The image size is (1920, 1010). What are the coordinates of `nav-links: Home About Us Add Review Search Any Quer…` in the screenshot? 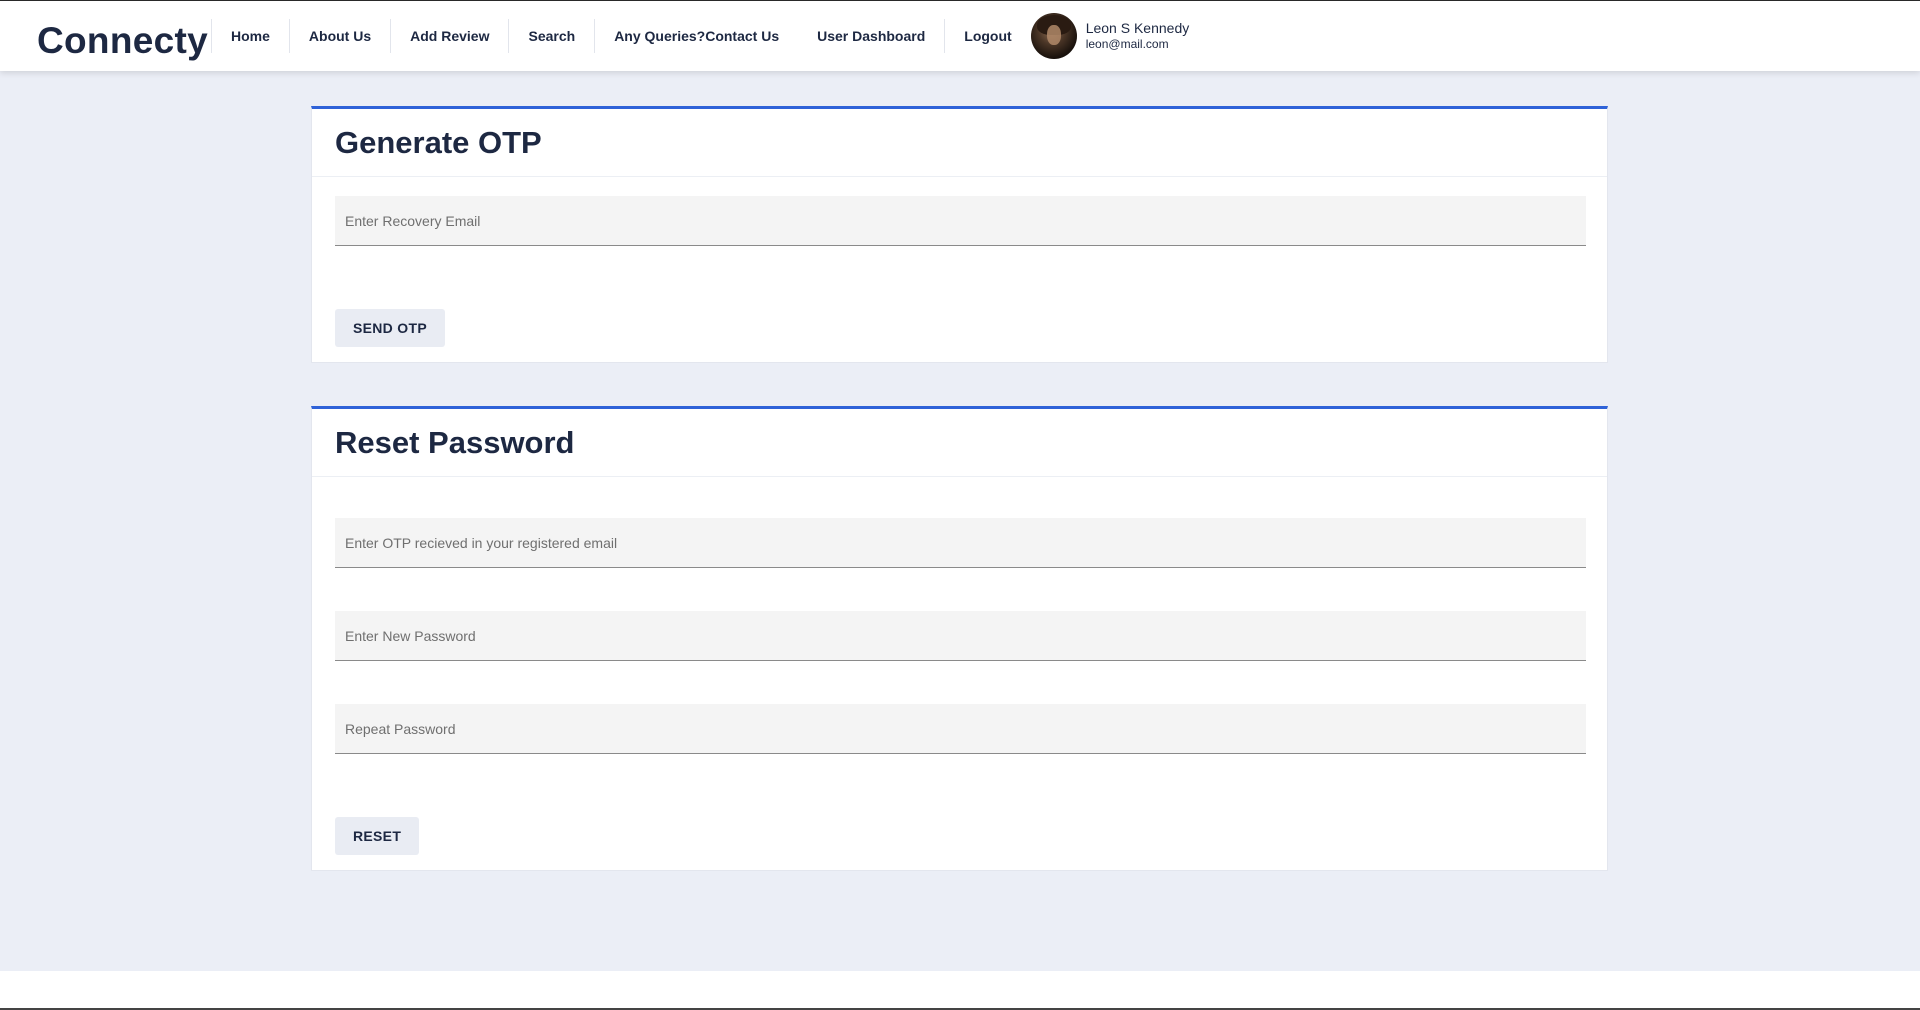 It's located at (621, 36).